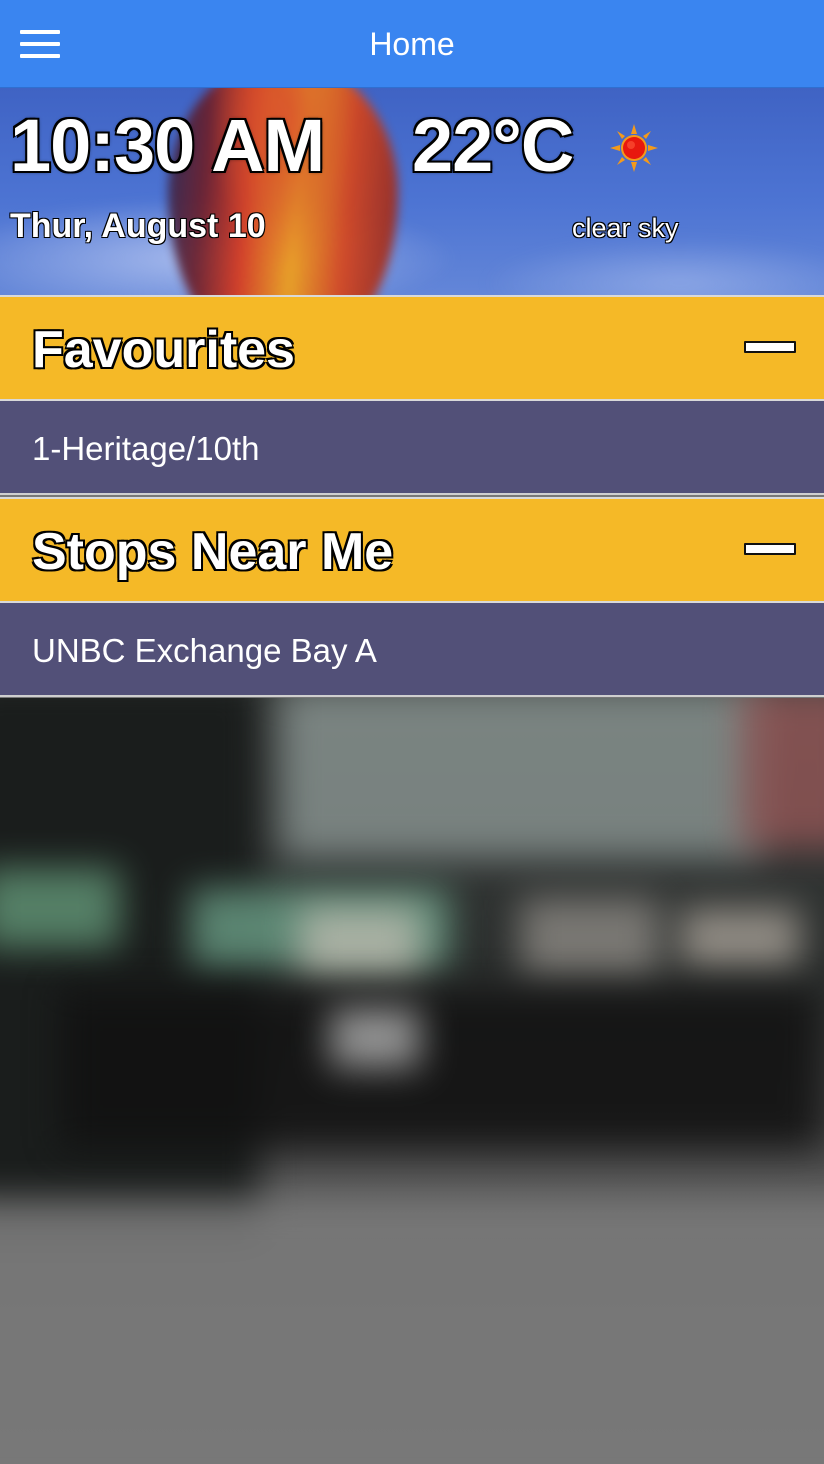 The image size is (824, 1464). I want to click on background-cloud, so click(652, 266).